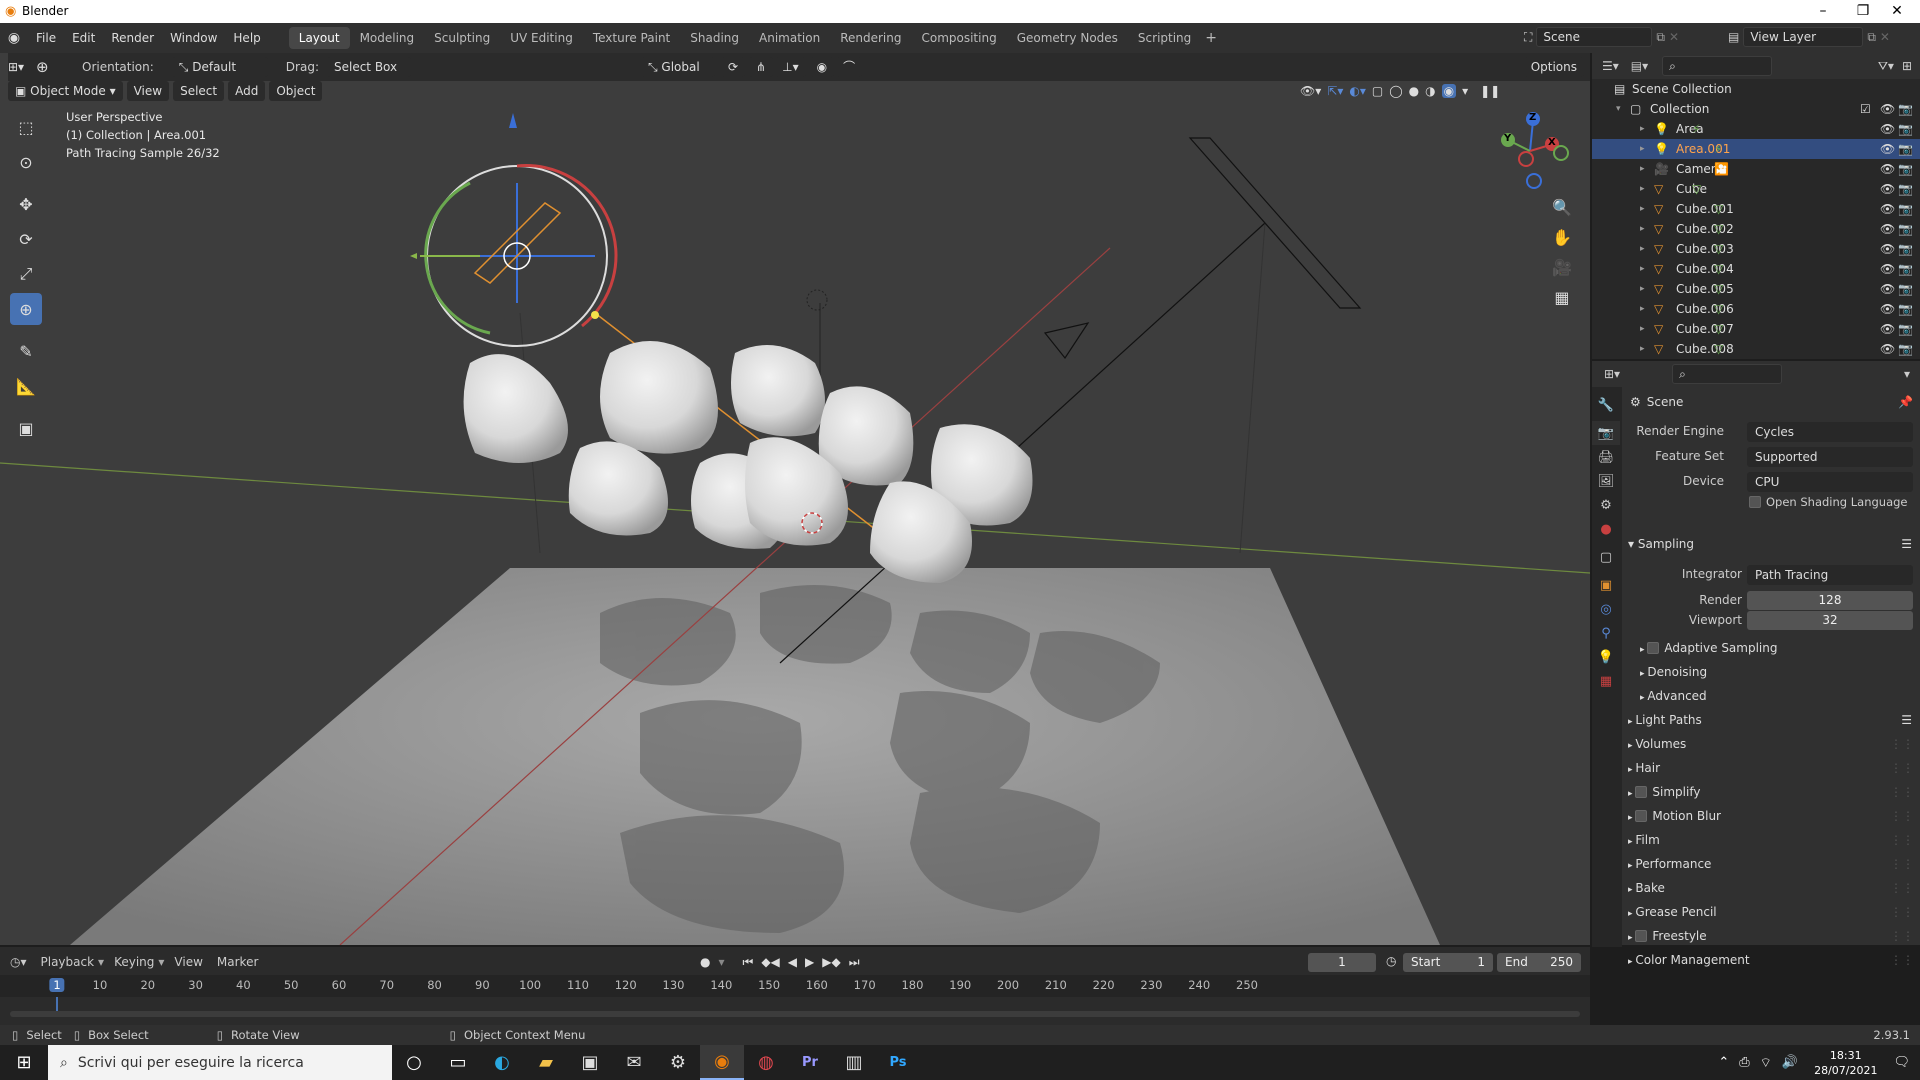 Image resolution: width=1920 pixels, height=1080 pixels. What do you see at coordinates (148, 91) in the screenshot?
I see `viewport-menu-view: View` at bounding box center [148, 91].